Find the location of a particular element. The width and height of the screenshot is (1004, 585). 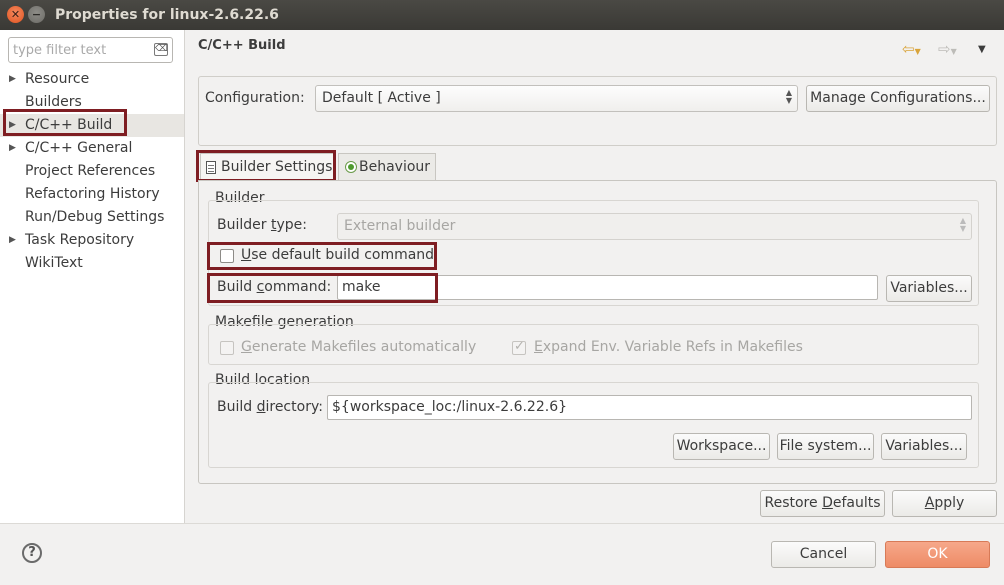

sidebar-item-label: WikiText is located at coordinates (54, 263).